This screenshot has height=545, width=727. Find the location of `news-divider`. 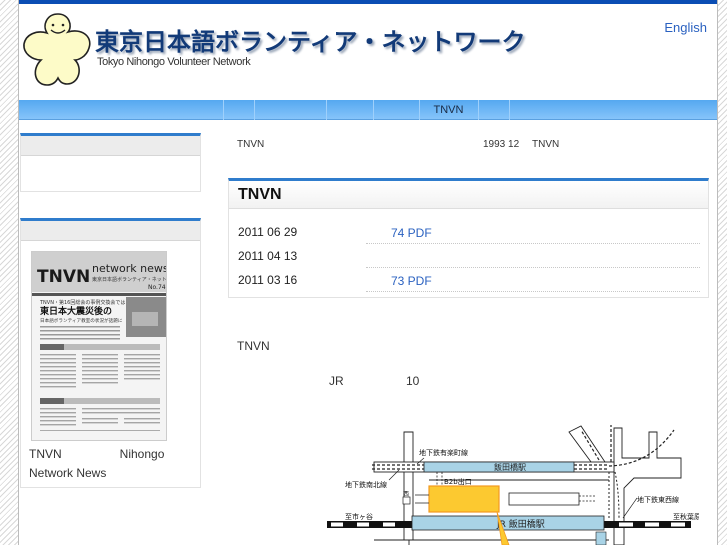

news-divider is located at coordinates (533, 291).